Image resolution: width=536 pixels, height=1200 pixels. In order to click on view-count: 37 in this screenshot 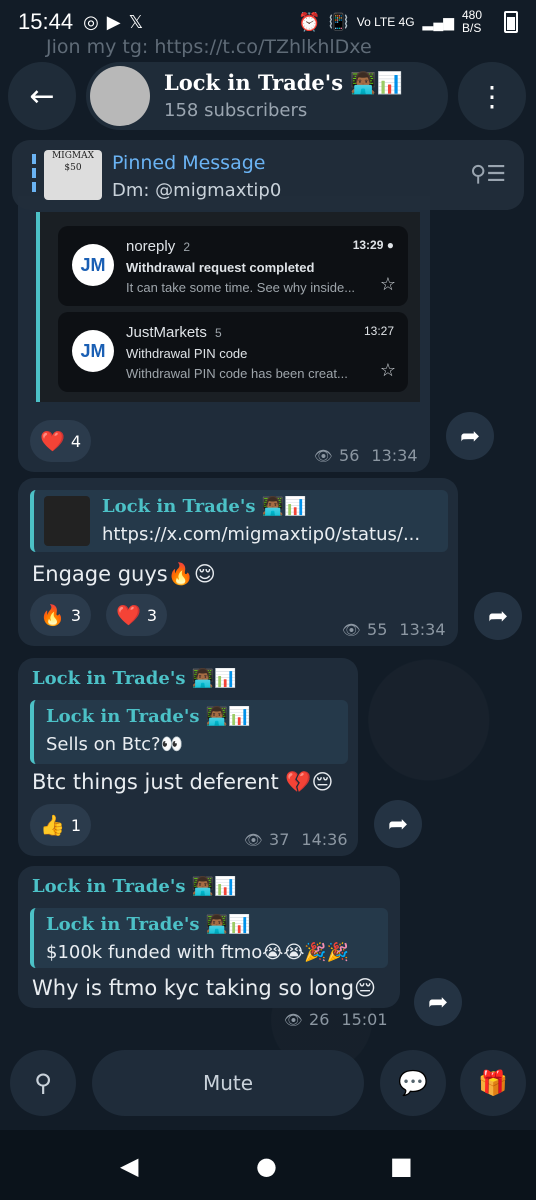, I will do `click(279, 839)`.